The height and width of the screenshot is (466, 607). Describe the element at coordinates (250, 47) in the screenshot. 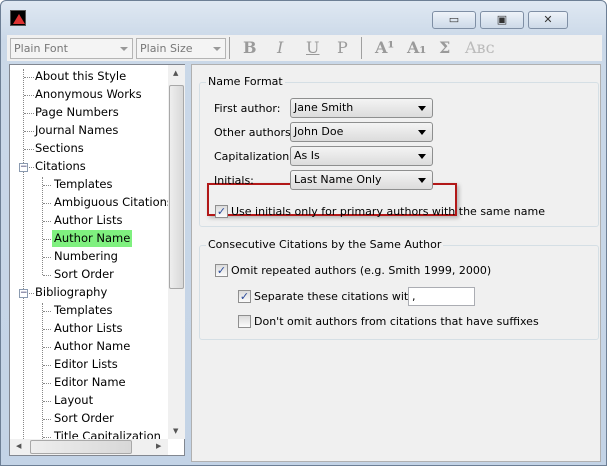

I see `bold-button: B` at that location.